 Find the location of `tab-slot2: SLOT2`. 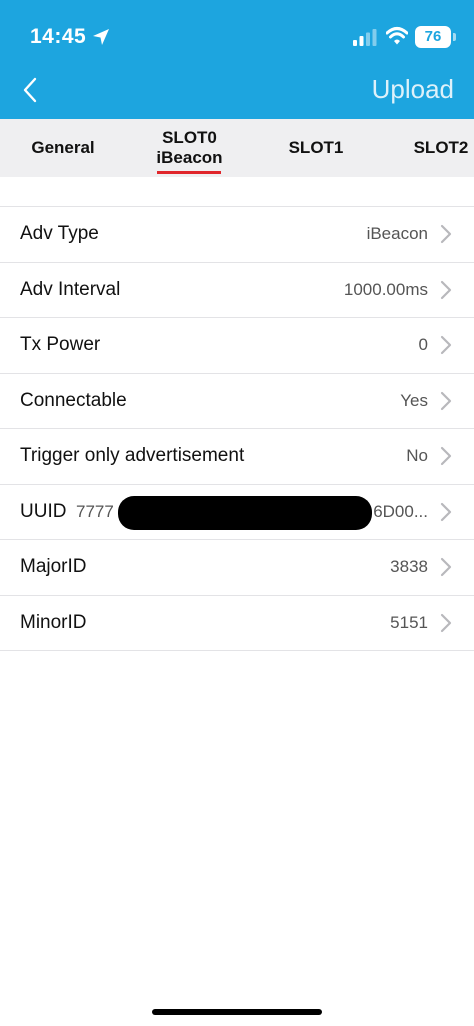

tab-slot2: SLOT2 is located at coordinates (435, 148).